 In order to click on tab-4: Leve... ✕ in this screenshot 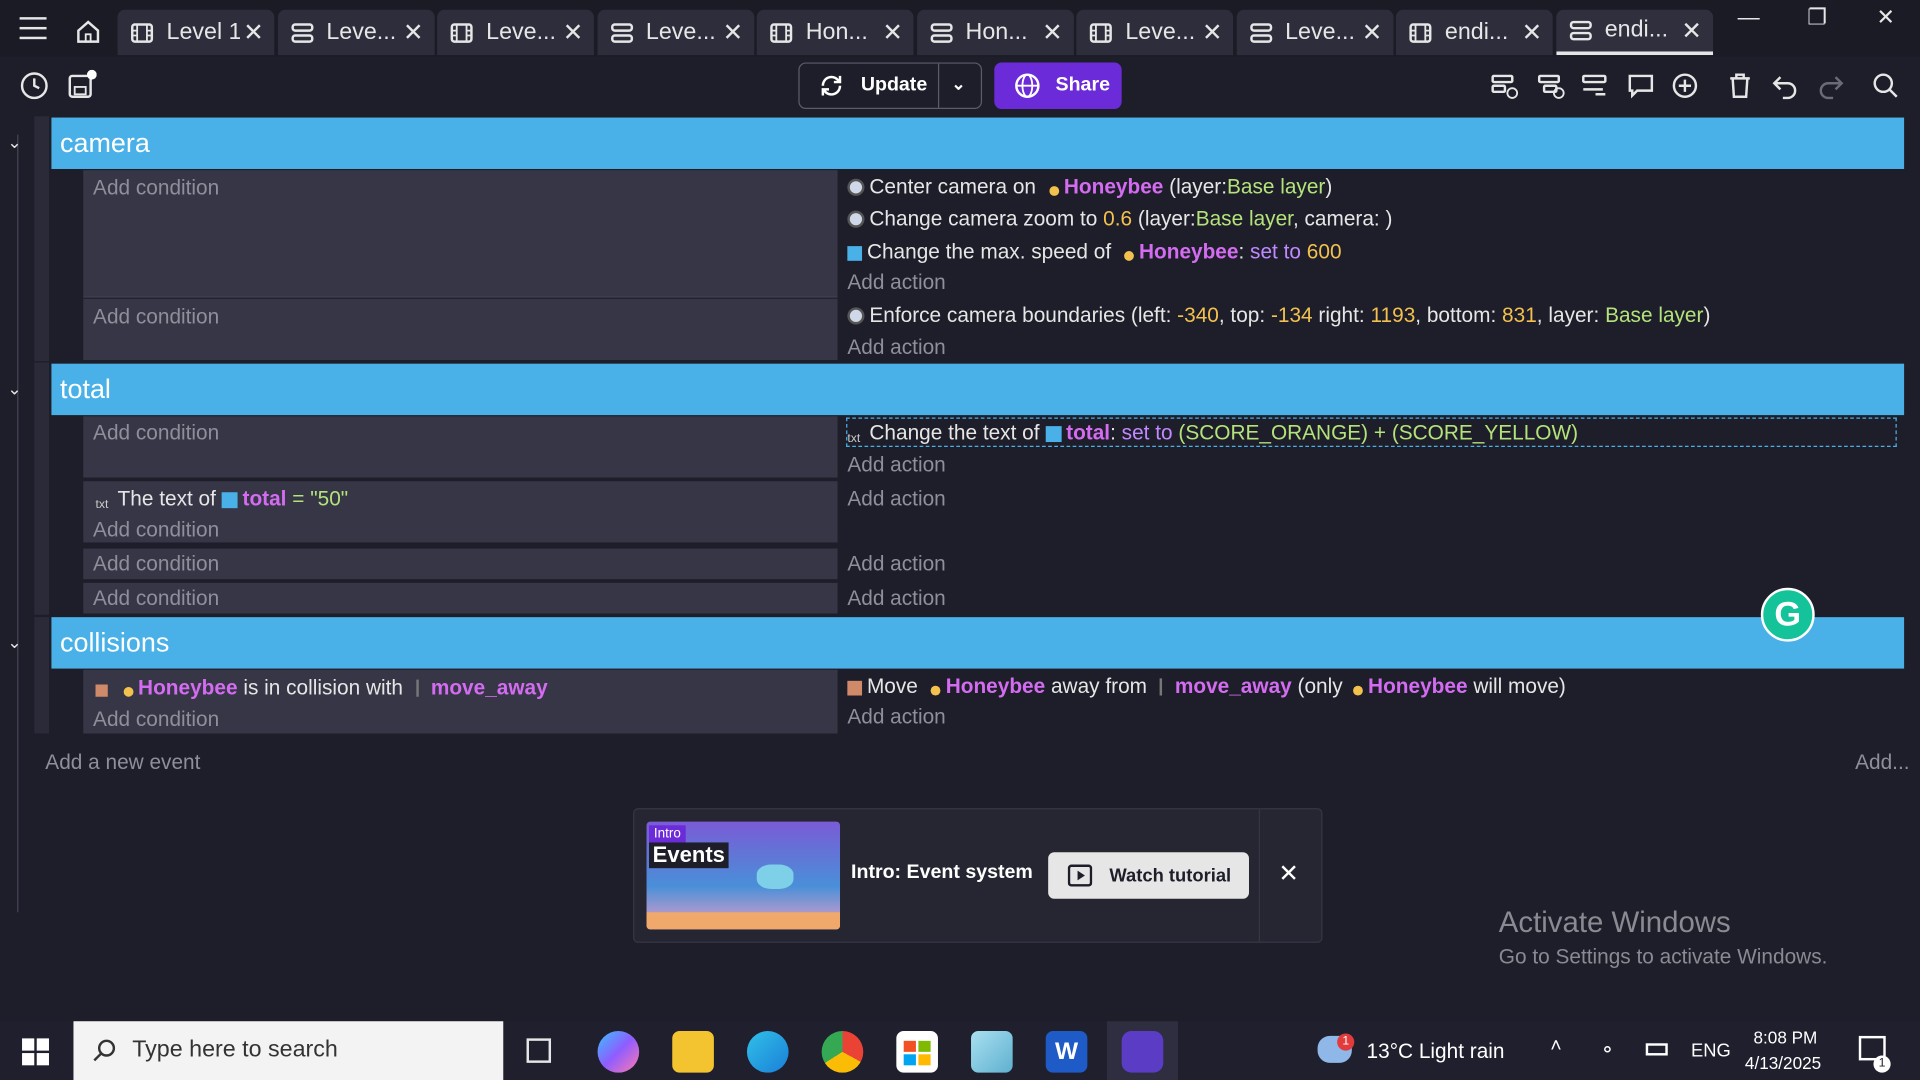, I will do `click(675, 32)`.